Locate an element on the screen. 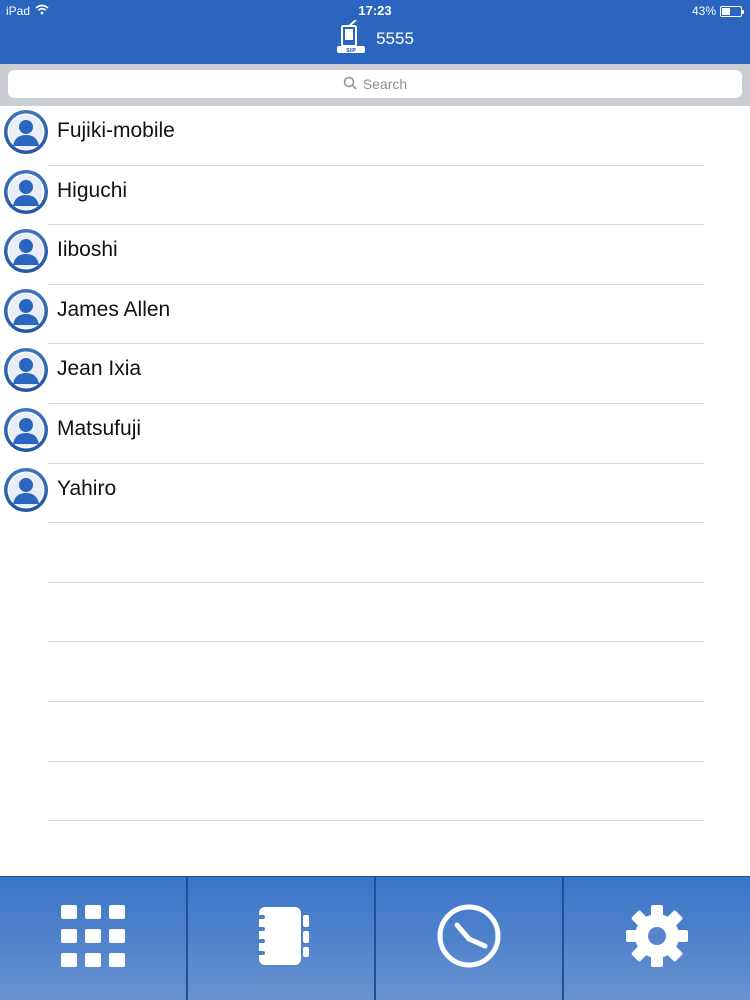  dialpad-icon is located at coordinates (93, 938).